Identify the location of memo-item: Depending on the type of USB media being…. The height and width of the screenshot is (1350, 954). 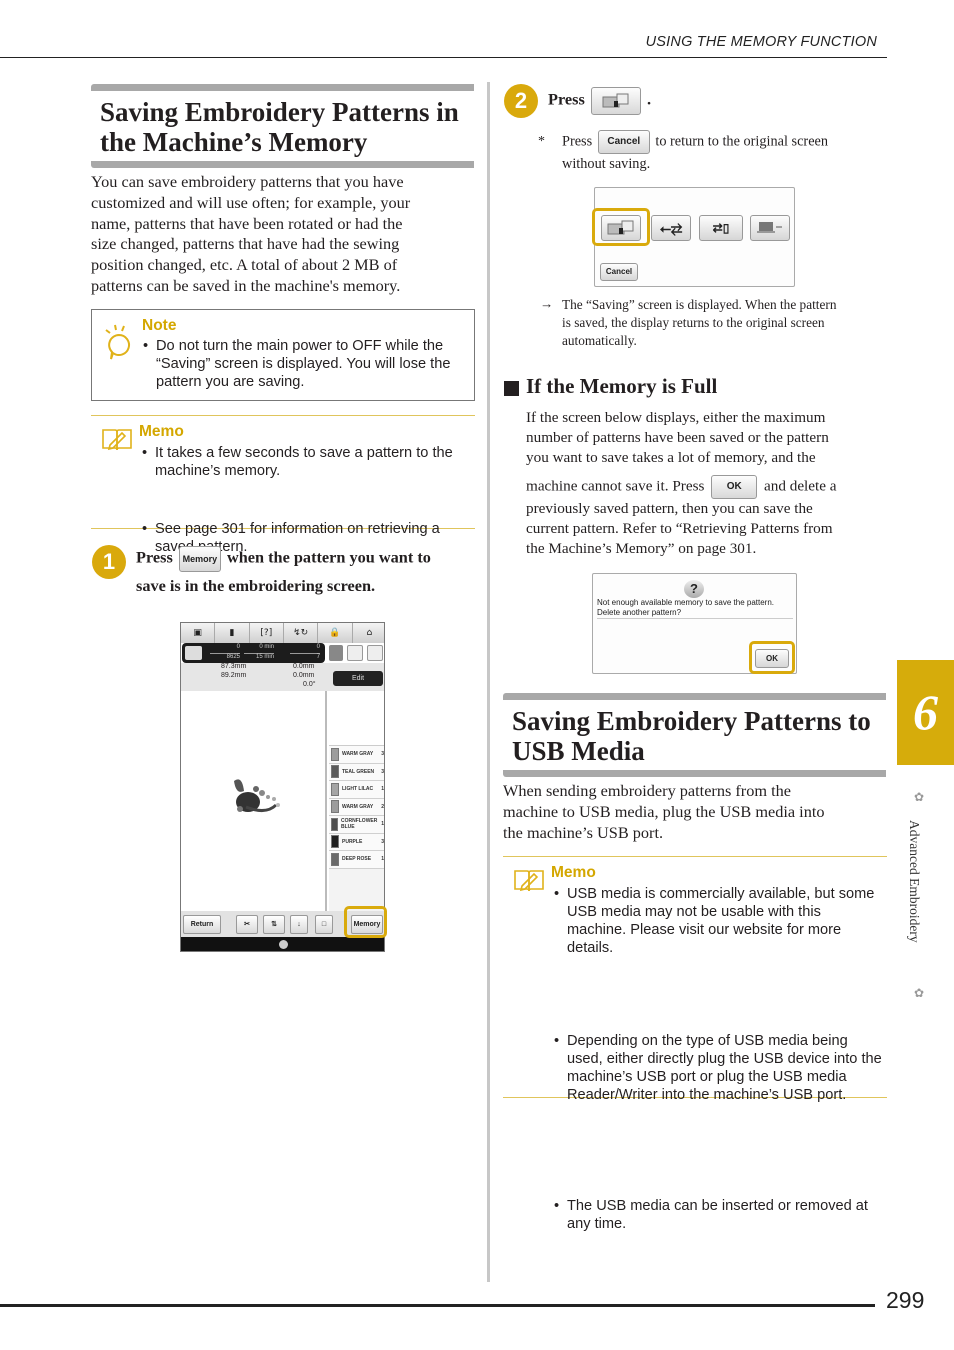
(718, 1068).